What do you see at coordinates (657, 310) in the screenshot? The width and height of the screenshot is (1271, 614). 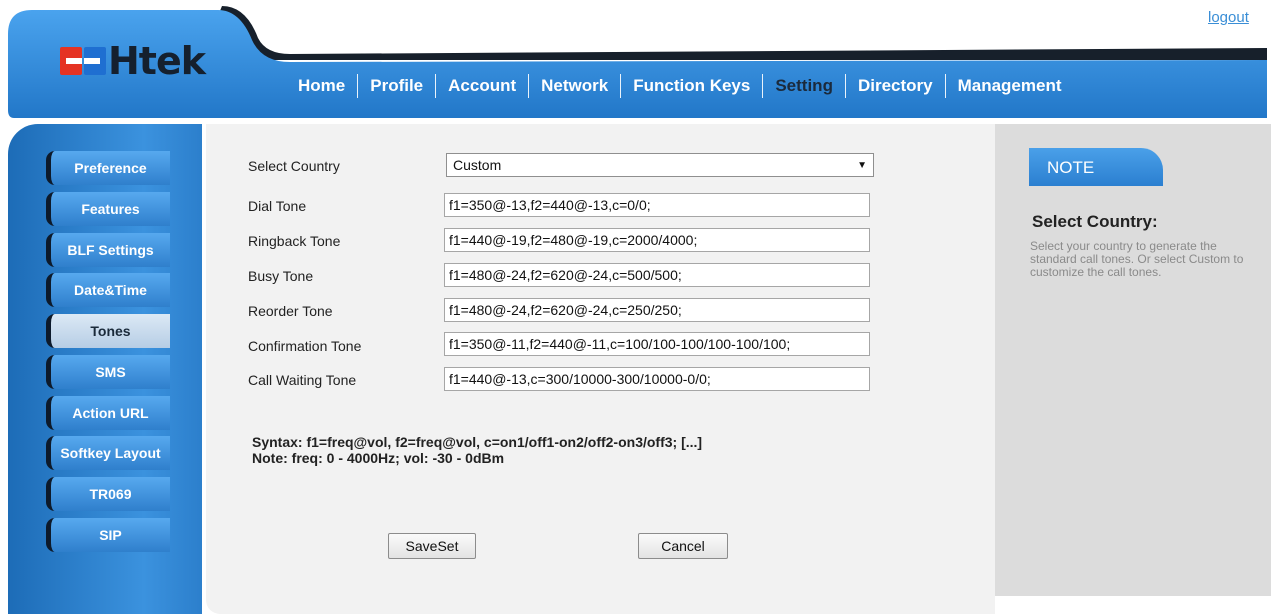 I see `reorder-tone-input: f1=480@-24,f2=620@-24,c=250/250;` at bounding box center [657, 310].